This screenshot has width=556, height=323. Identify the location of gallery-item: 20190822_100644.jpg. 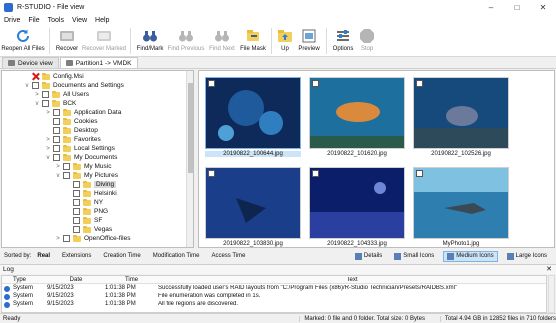
(255, 117).